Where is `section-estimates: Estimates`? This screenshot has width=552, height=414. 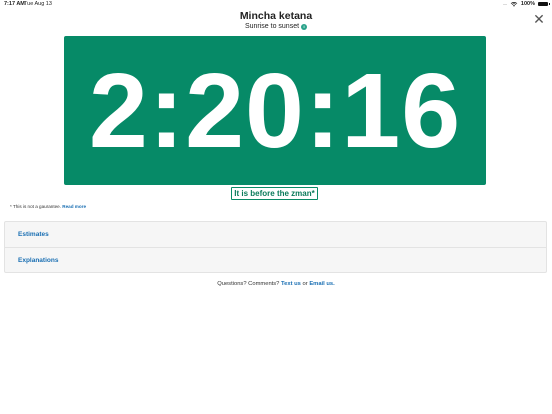
section-estimates: Estimates is located at coordinates (275, 234).